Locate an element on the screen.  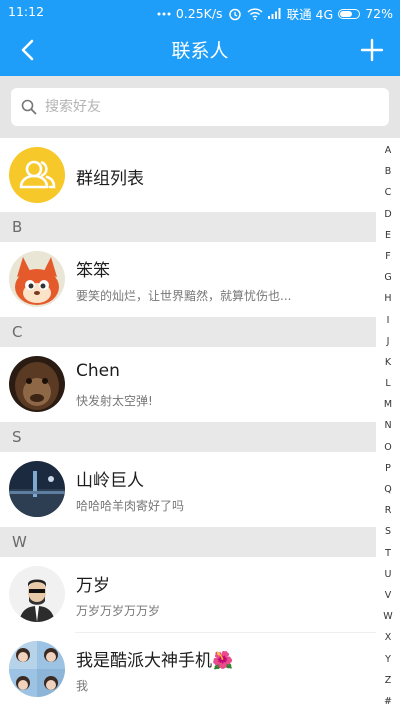
index-letter-p: P is located at coordinates (388, 468).